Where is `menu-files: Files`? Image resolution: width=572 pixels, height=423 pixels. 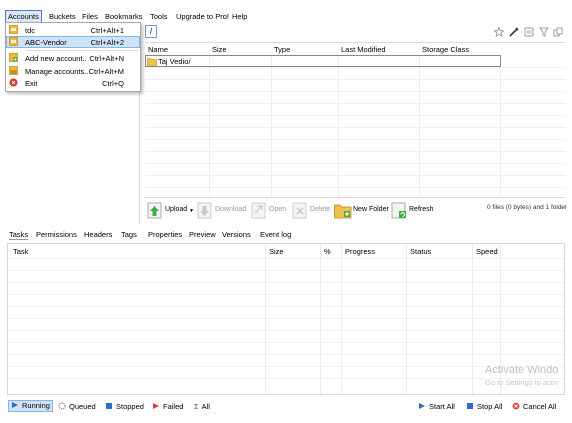 menu-files: Files is located at coordinates (90, 16).